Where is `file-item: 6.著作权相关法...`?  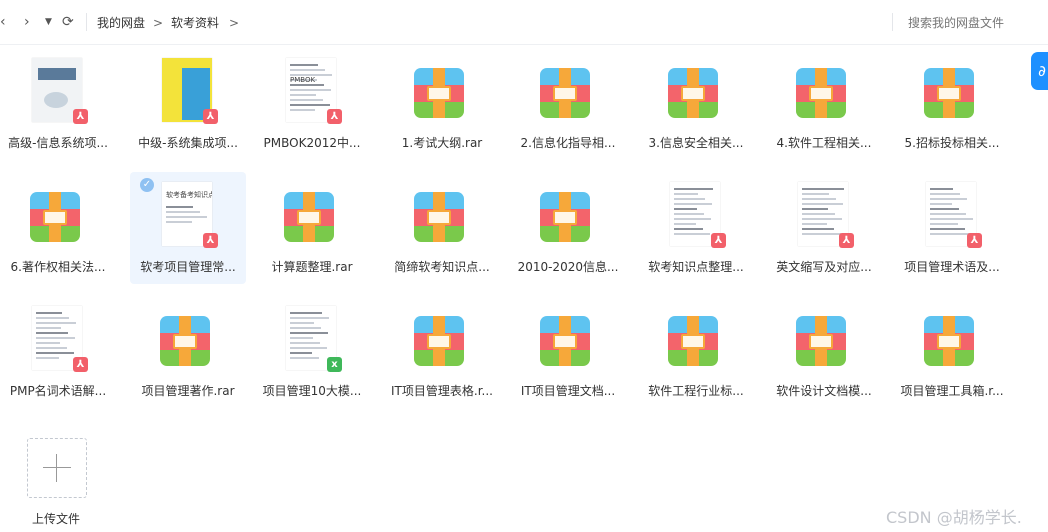
file-item: 6.著作权相关法... is located at coordinates (58, 228).